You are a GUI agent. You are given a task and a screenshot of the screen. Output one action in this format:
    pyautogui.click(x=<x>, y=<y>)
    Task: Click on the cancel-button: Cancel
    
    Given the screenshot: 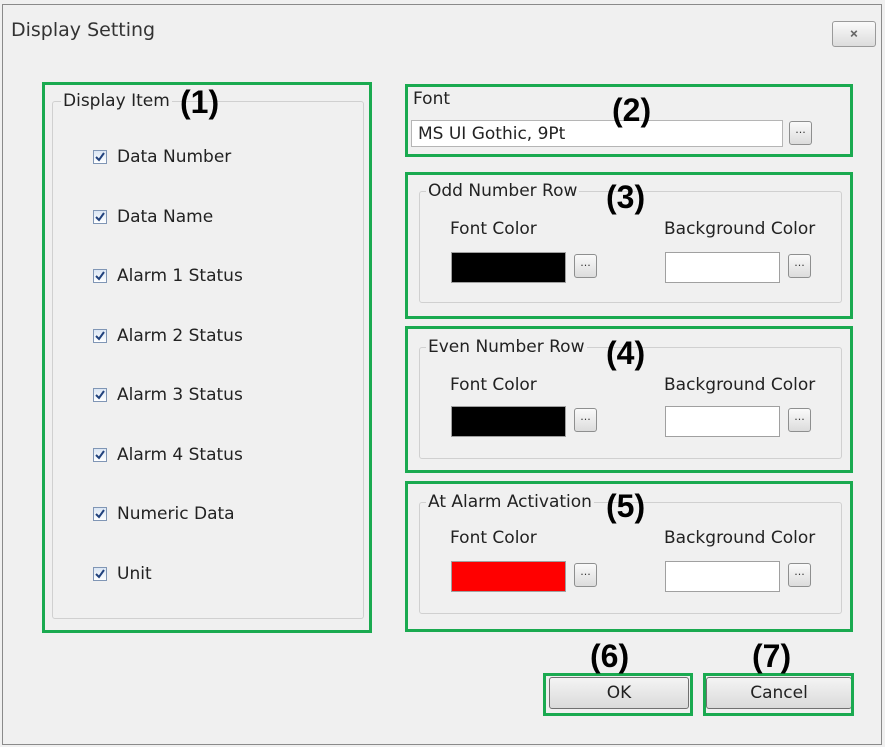 What is the action you would take?
    pyautogui.click(x=779, y=693)
    